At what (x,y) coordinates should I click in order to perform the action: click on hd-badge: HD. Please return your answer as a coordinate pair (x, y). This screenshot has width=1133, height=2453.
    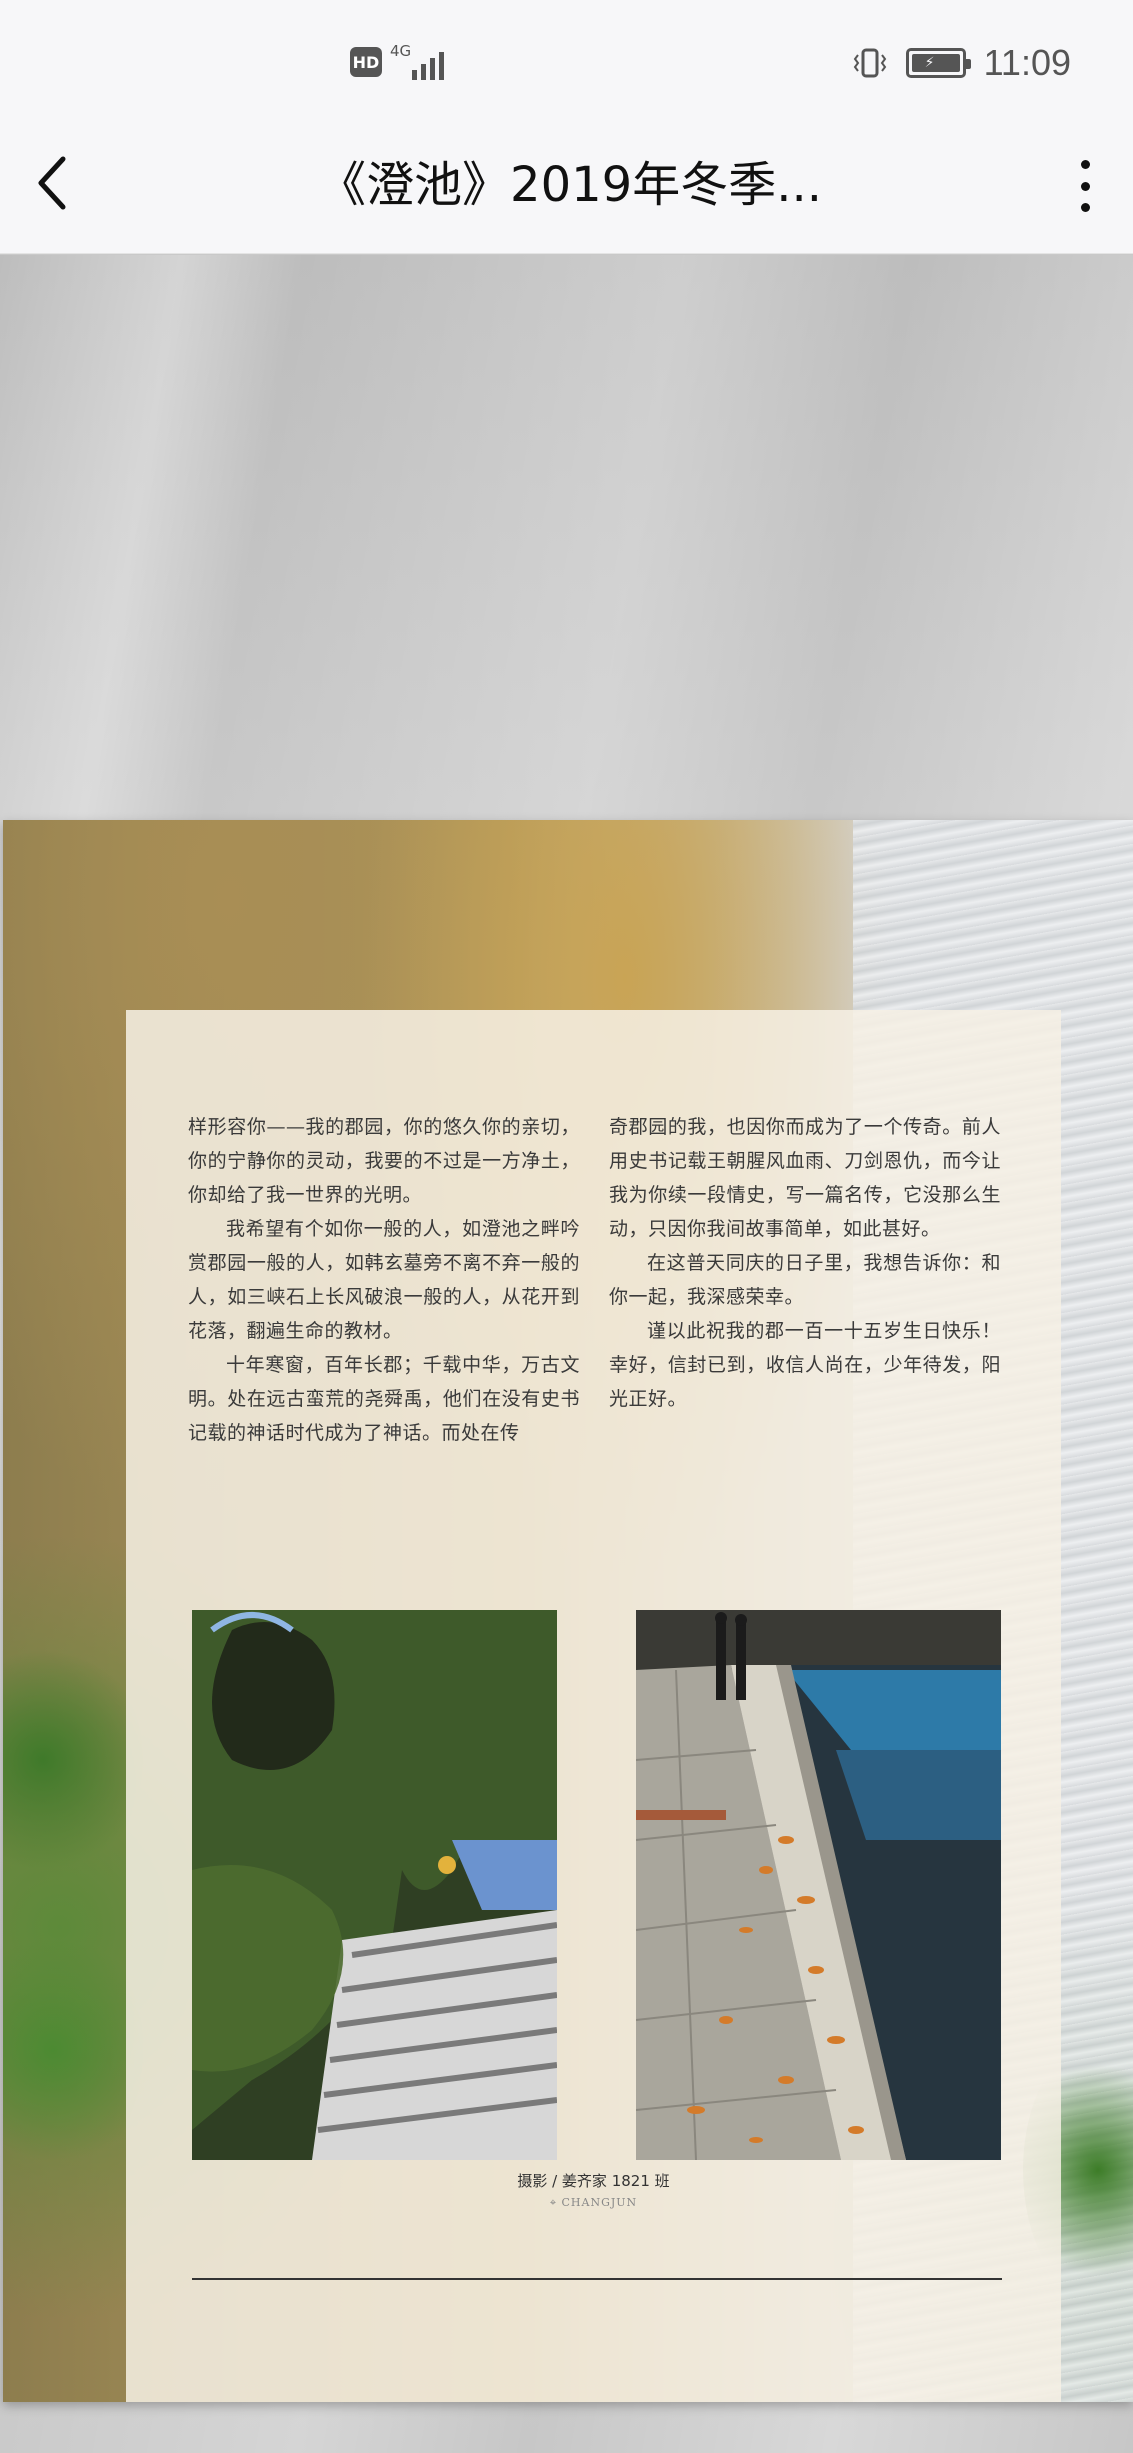
    Looking at the image, I should click on (366, 62).